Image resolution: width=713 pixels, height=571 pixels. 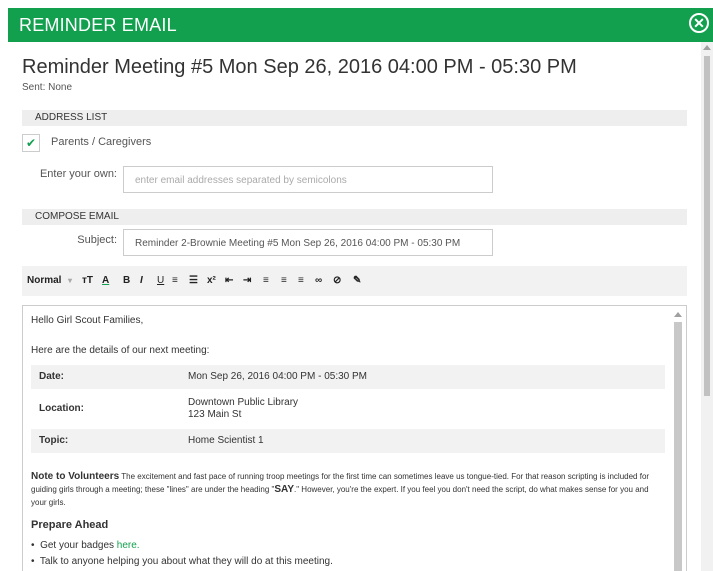 I want to click on indent-increase-icon: ⇥, so click(x=247, y=280).